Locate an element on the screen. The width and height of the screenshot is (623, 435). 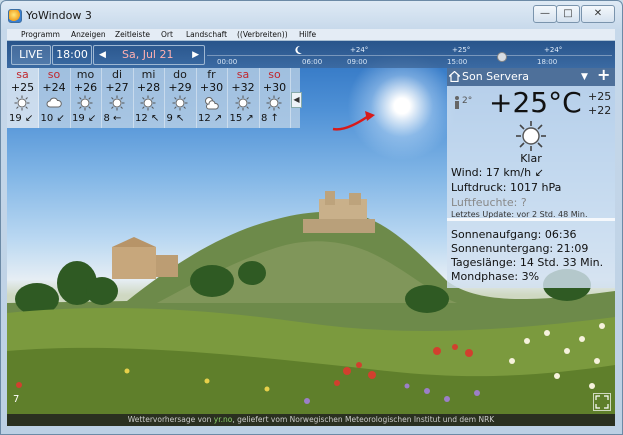
sunset-info: Sonnenuntergang: 21:09 is located at coordinates (520, 248).